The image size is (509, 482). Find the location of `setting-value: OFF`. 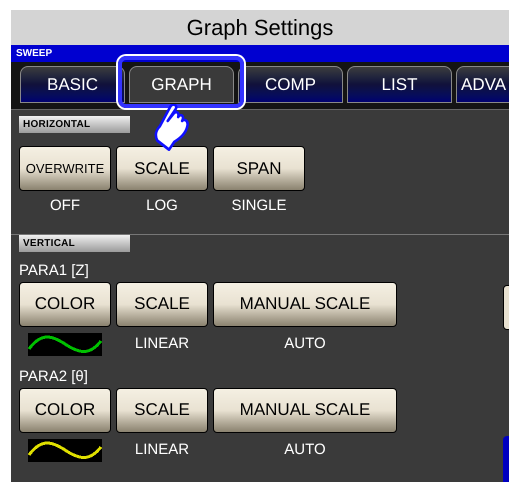

setting-value: OFF is located at coordinates (65, 206).